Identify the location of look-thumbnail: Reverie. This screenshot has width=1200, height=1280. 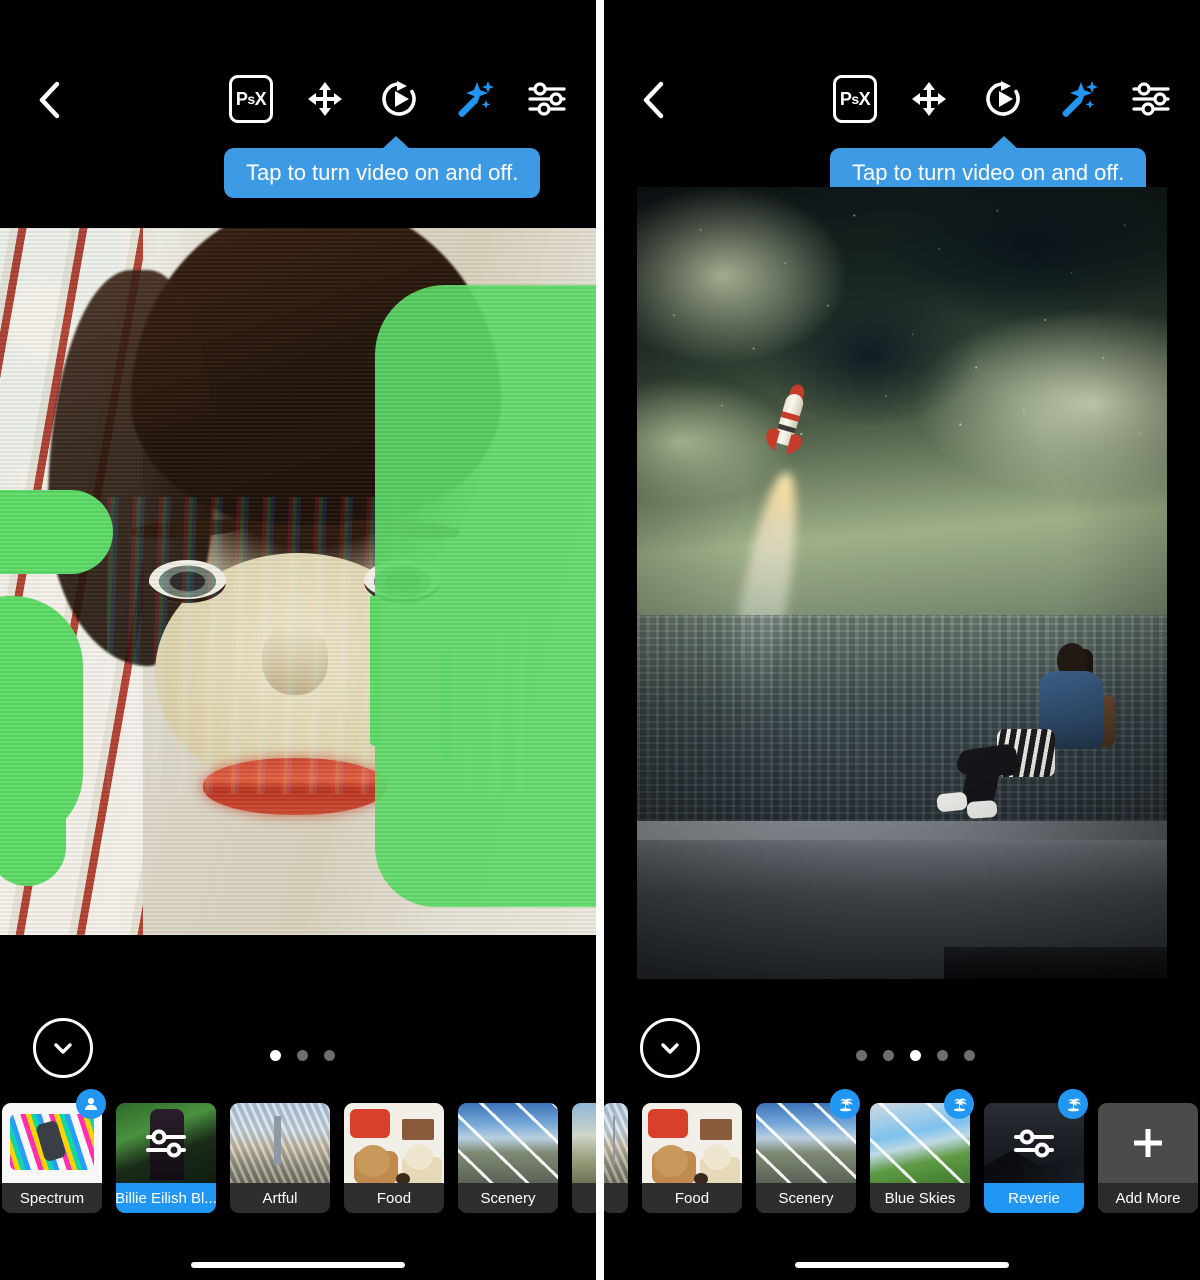
(1036, 1151).